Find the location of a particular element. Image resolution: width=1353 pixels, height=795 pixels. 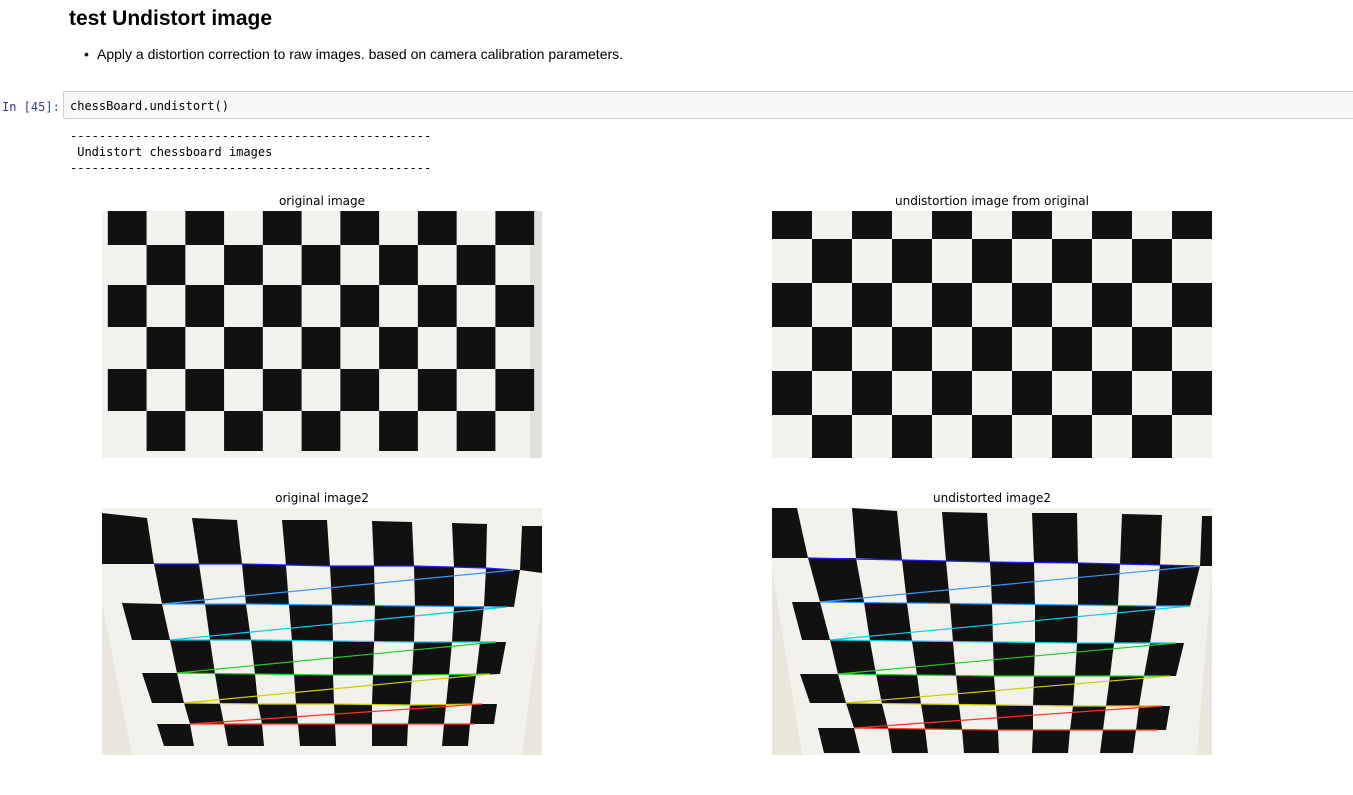

undistorted-image2-chessboard is located at coordinates (992, 631).